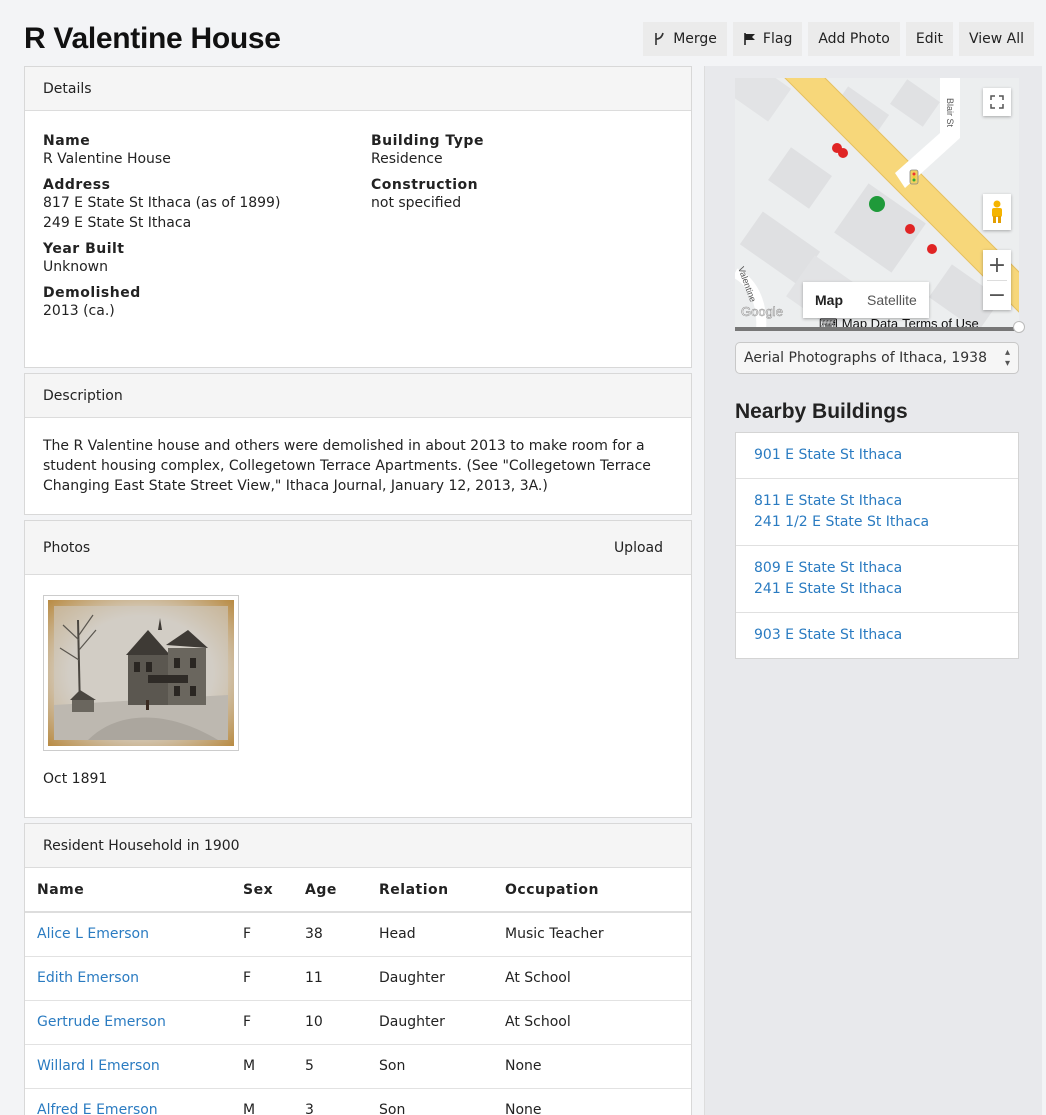 The height and width of the screenshot is (1115, 1046). Describe the element at coordinates (638, 548) in the screenshot. I see `upload-button: Upload` at that location.